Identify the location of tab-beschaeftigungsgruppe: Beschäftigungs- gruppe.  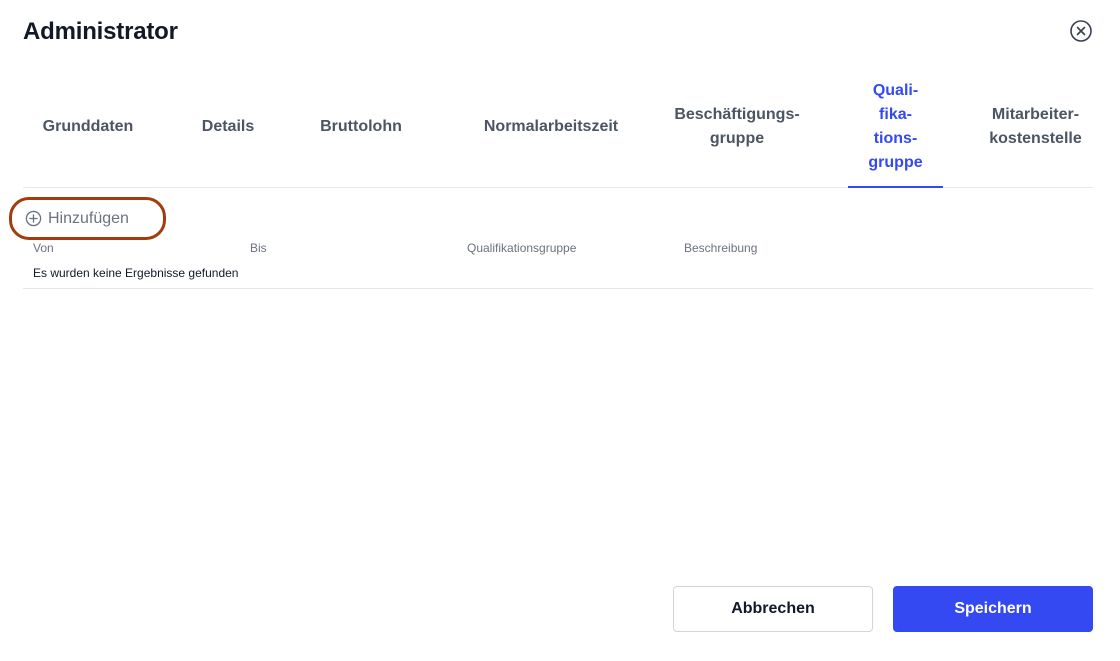
(737, 126).